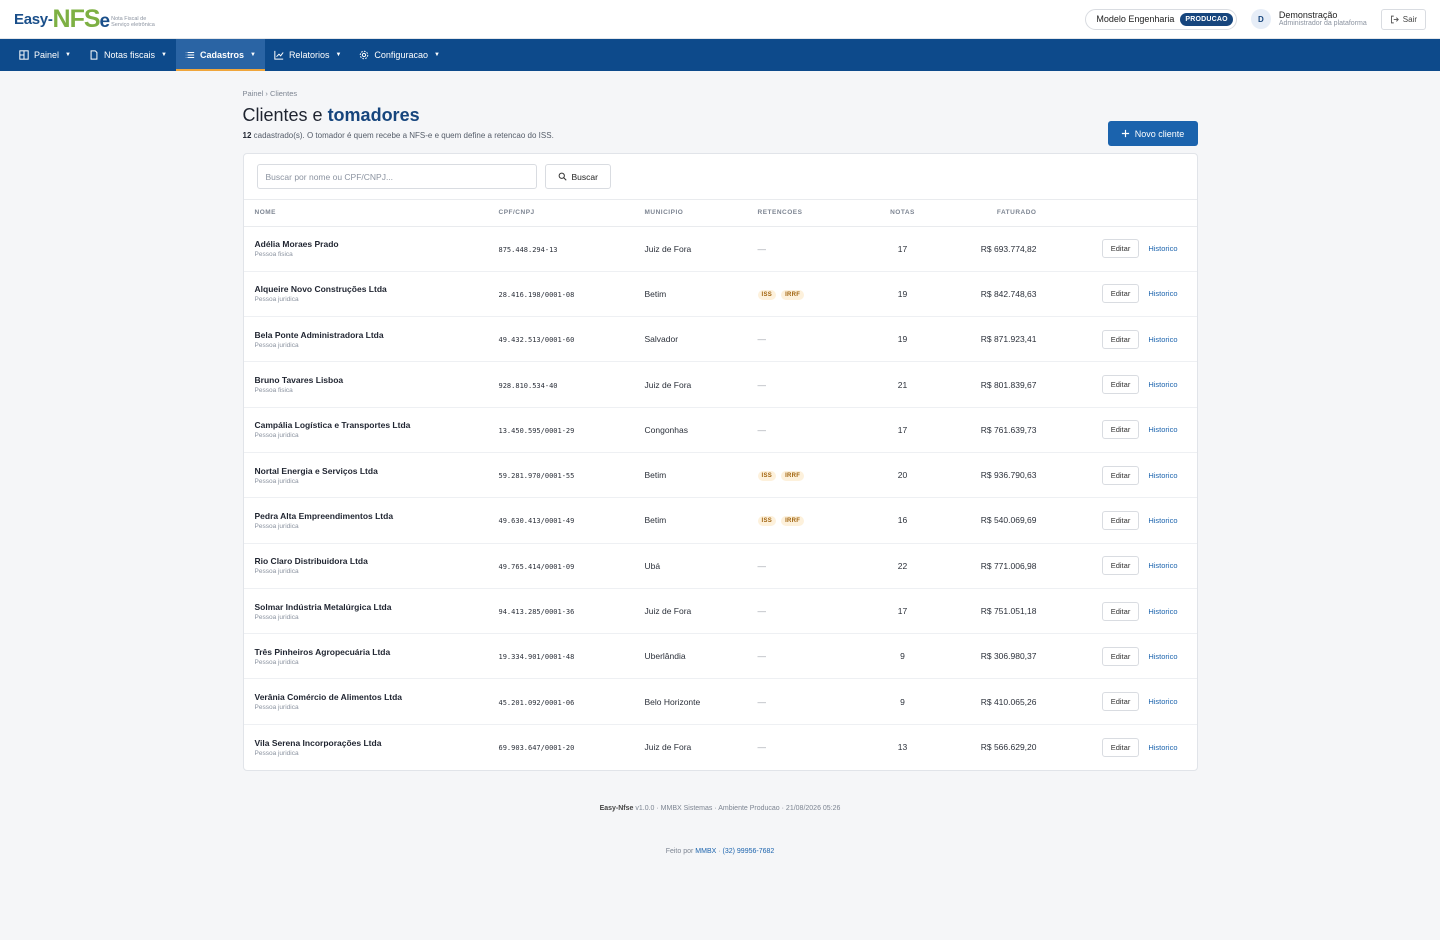 This screenshot has width=1440, height=940. Describe the element at coordinates (320, 289) in the screenshot. I see `client-name: Alqueire Novo Construções Ltda` at that location.